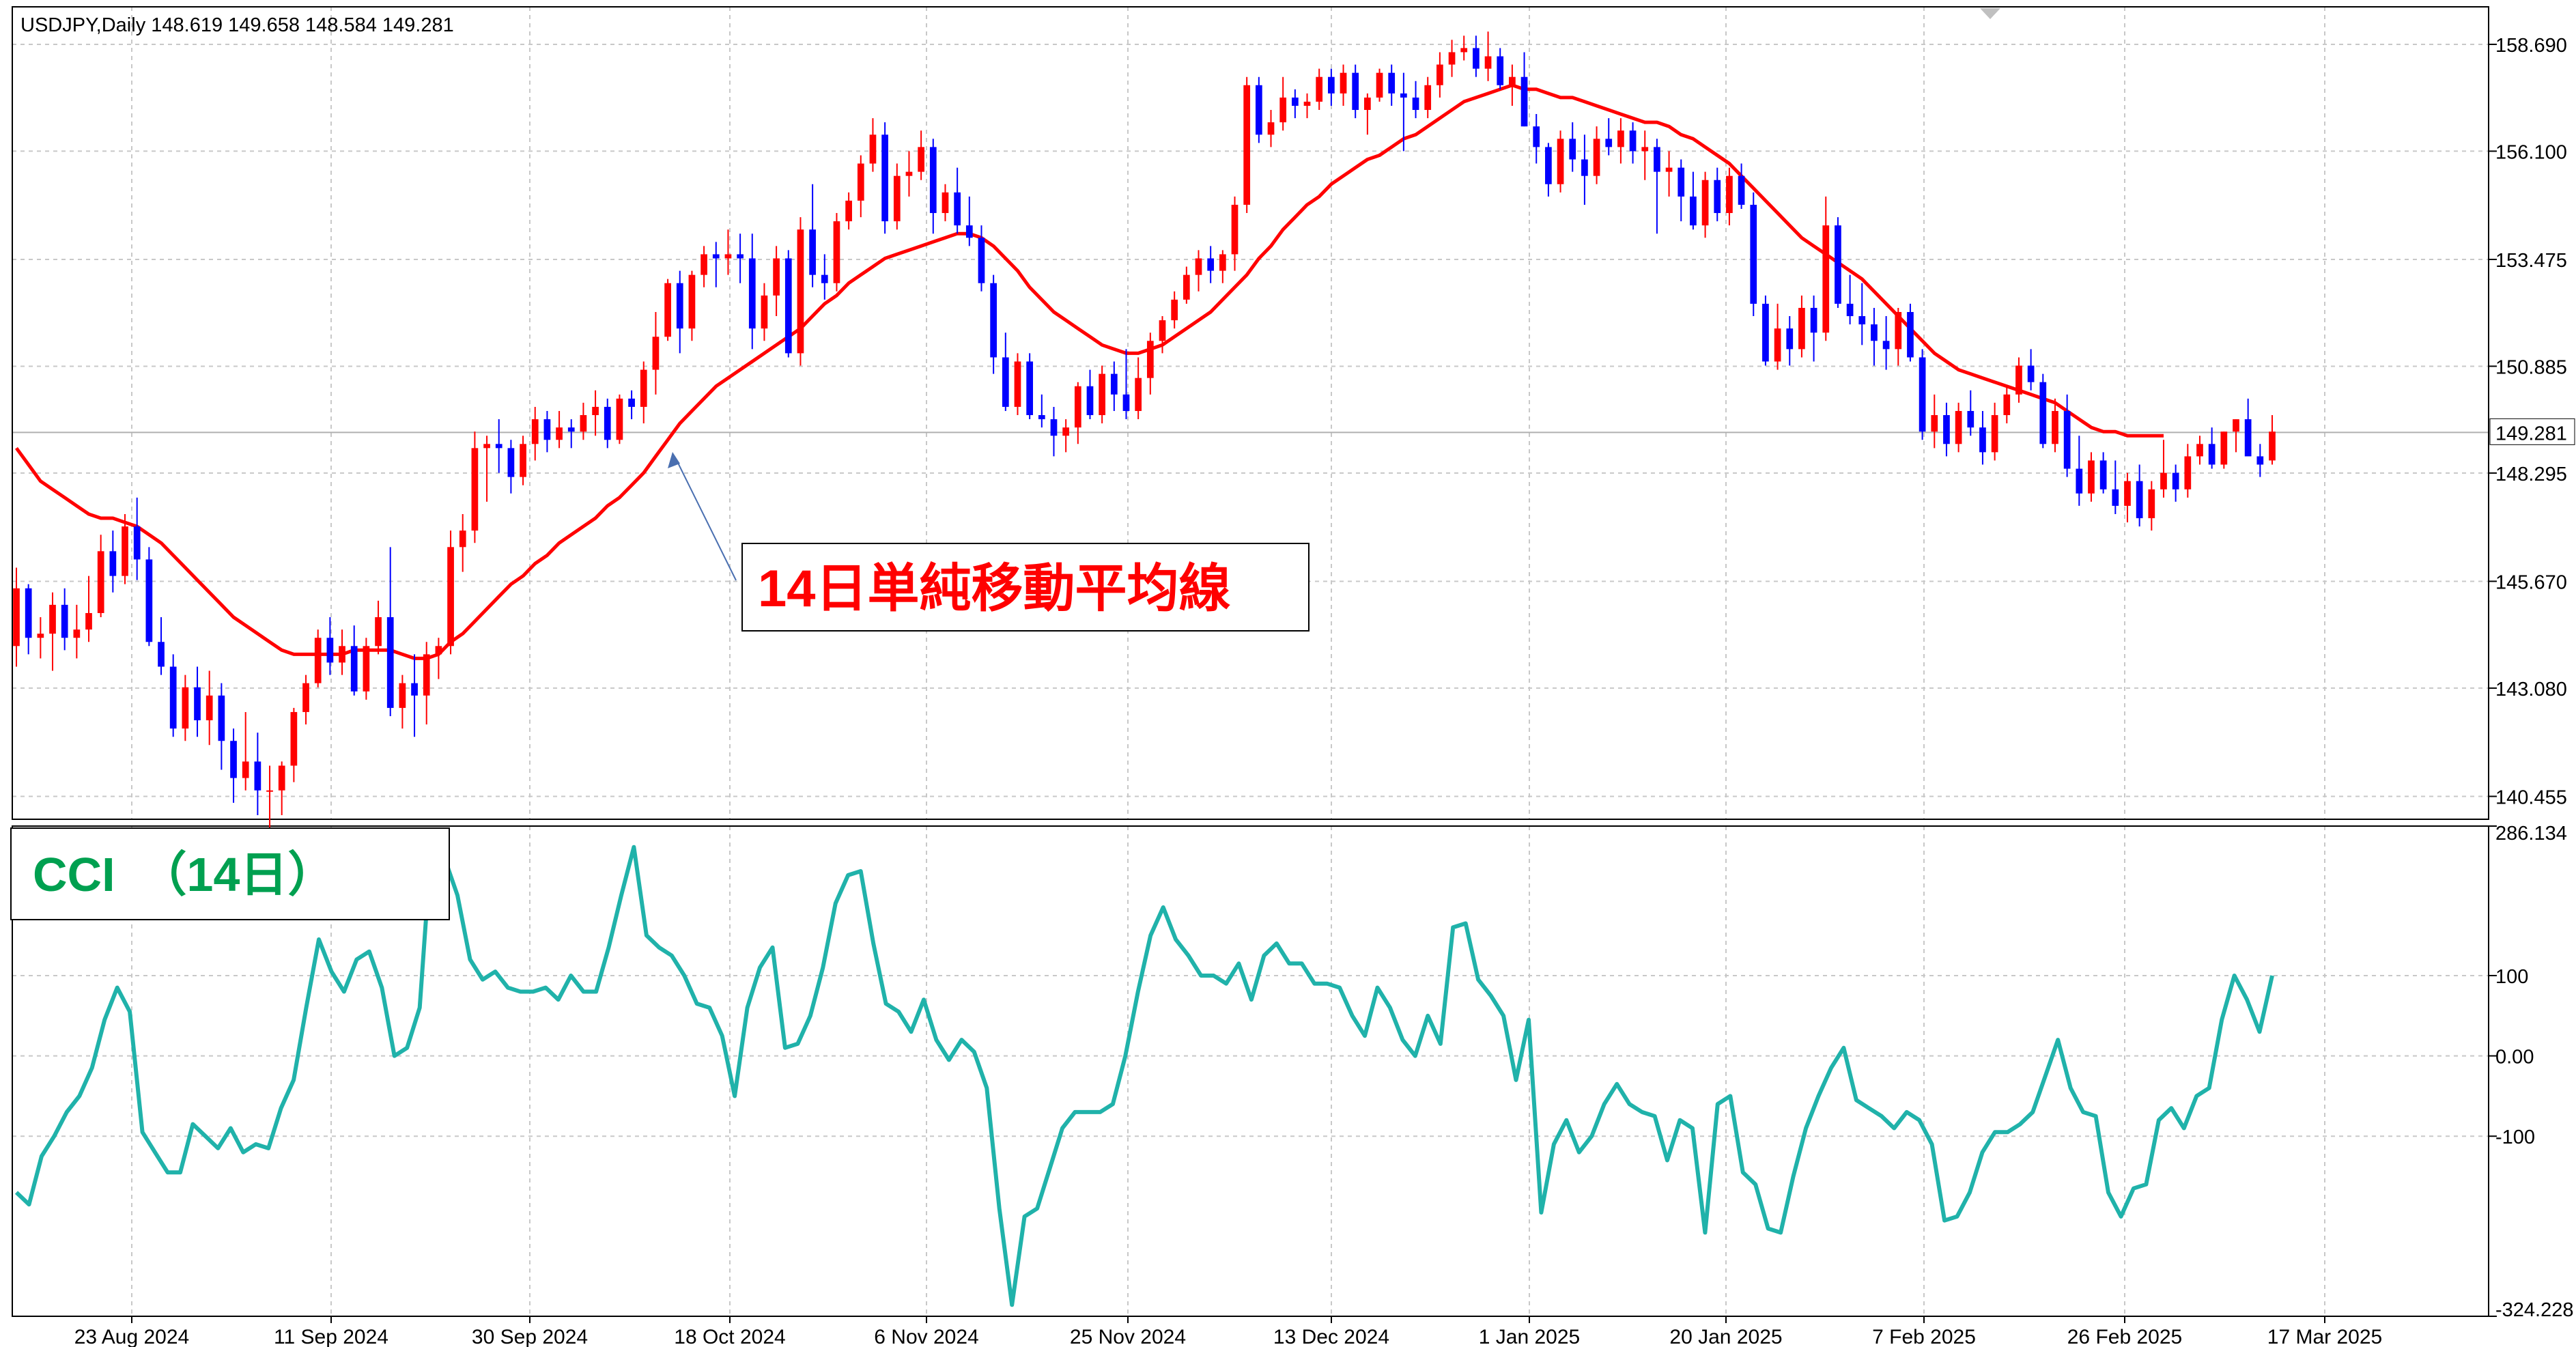 This screenshot has height=1347, width=2576. Describe the element at coordinates (530, 1336) in the screenshot. I see `date-tick-label: 30 Sep 2024` at that location.